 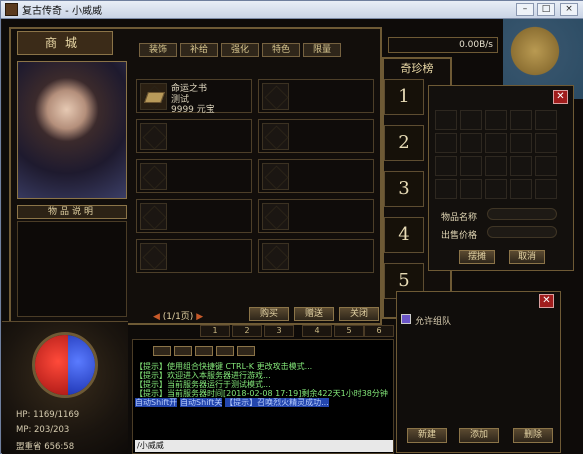 I want to click on cancel-button: 取消, so click(x=527, y=257).